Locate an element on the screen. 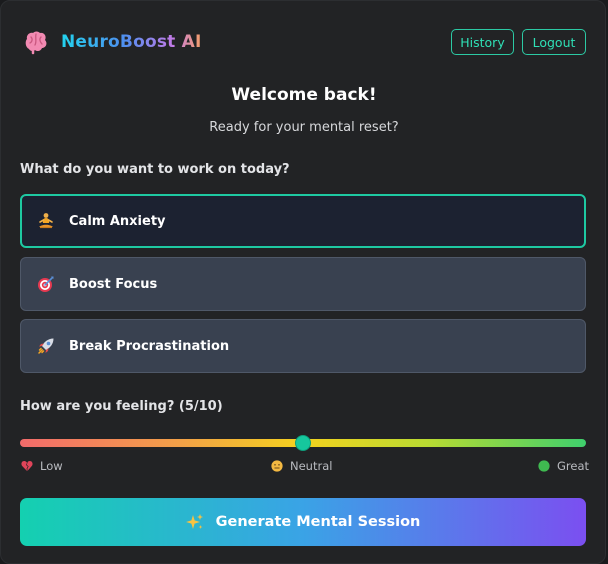 Image resolution: width=608 pixels, height=564 pixels. broken-heart-icon is located at coordinates (27, 466).